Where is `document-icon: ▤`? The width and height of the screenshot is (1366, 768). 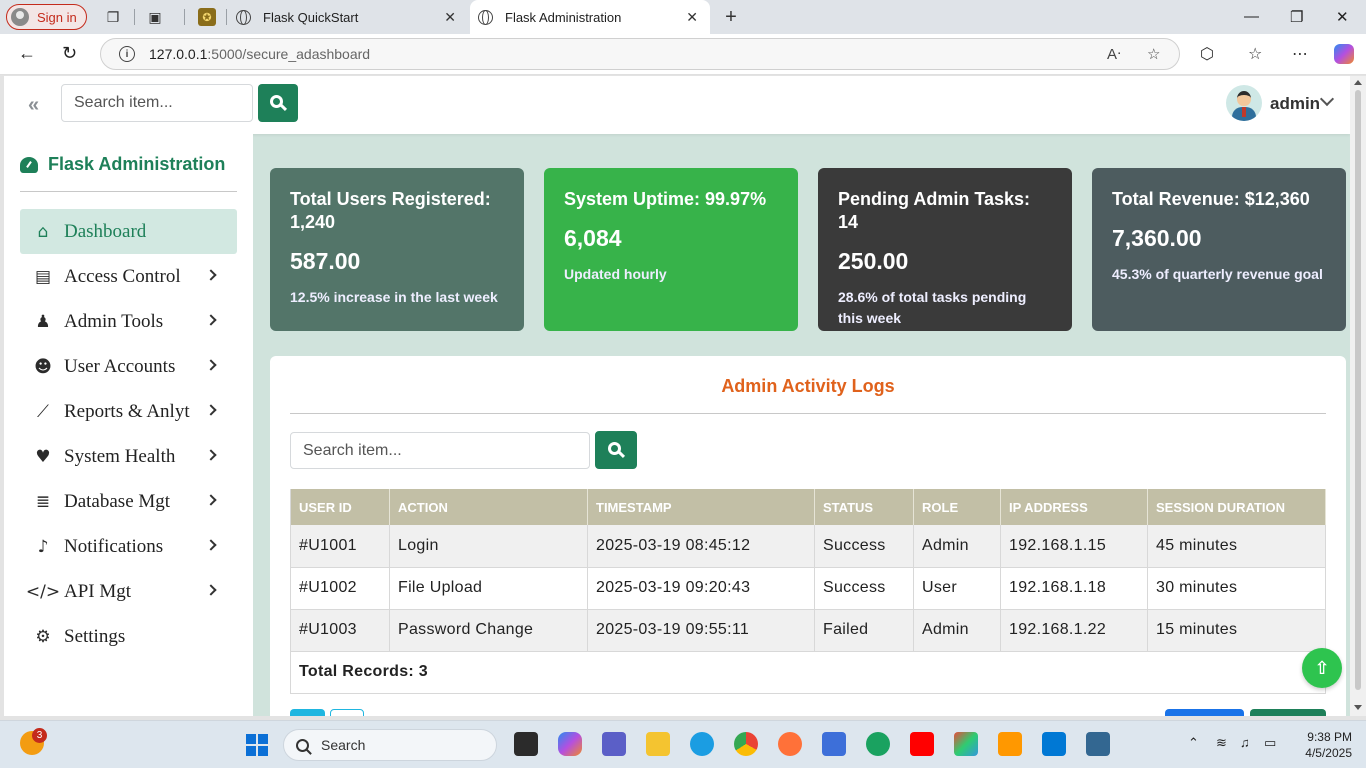
document-icon: ▤ is located at coordinates (43, 276).